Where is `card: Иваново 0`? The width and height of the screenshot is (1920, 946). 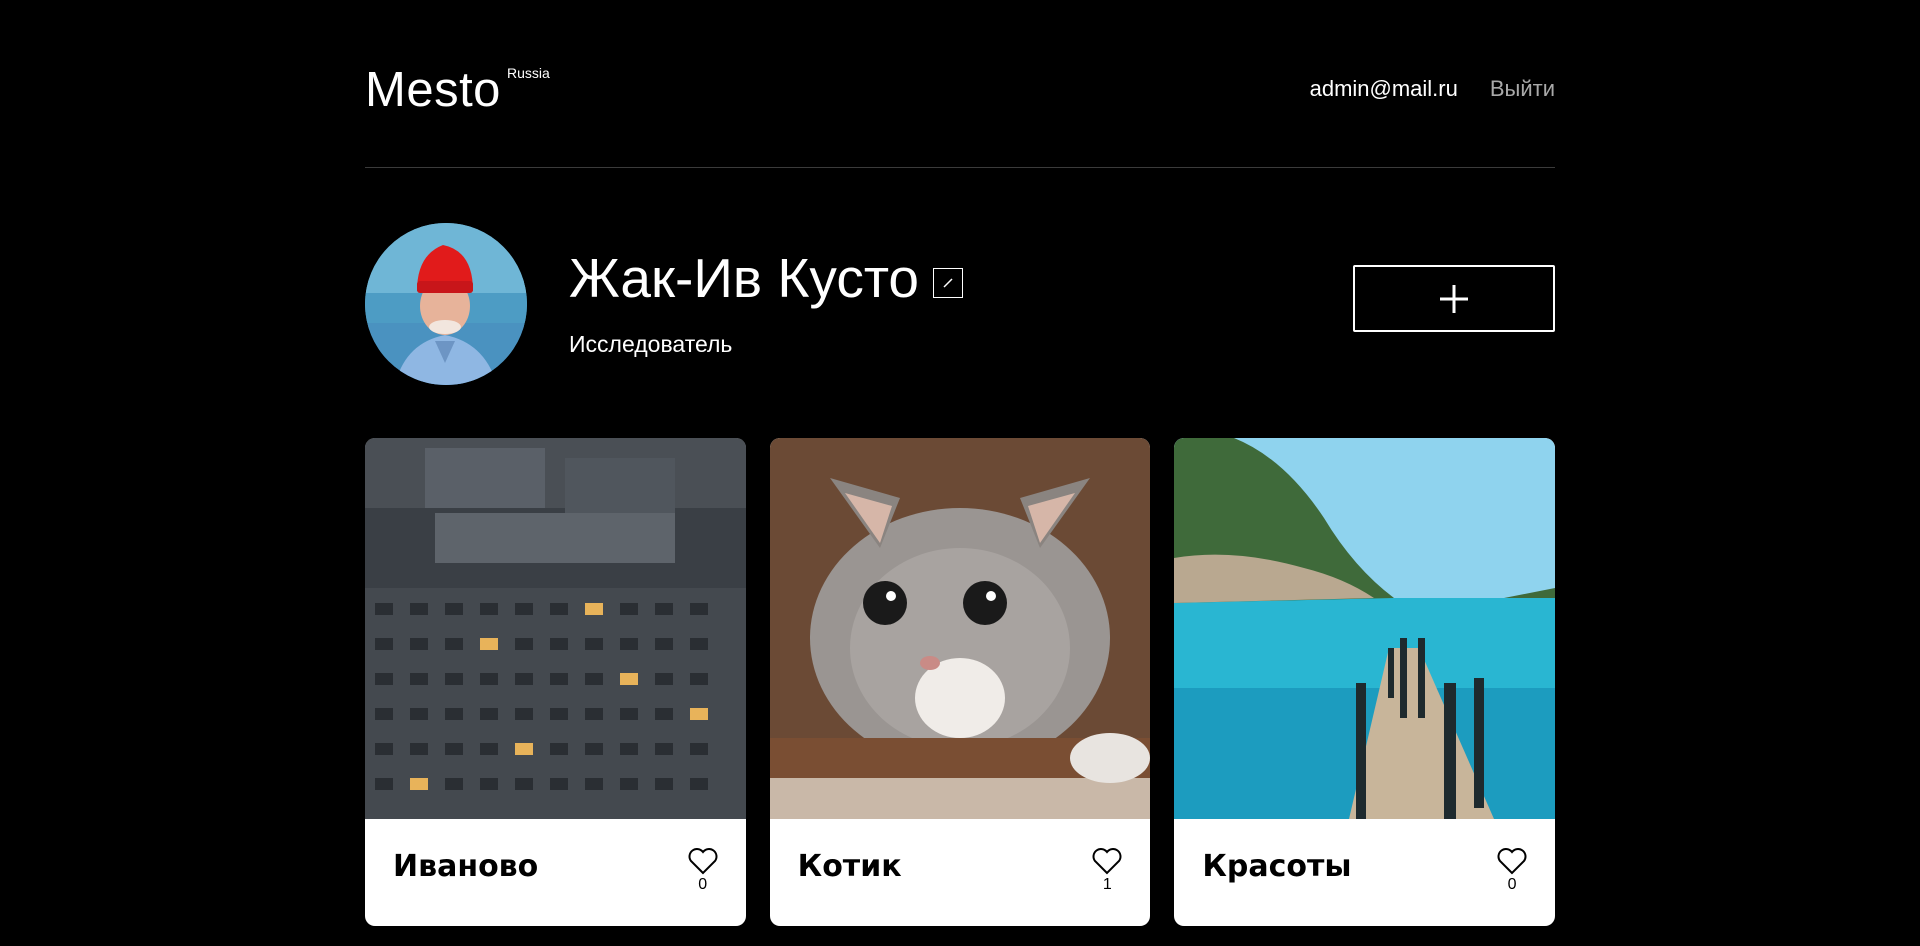 card: Иваново 0 is located at coordinates (555, 682).